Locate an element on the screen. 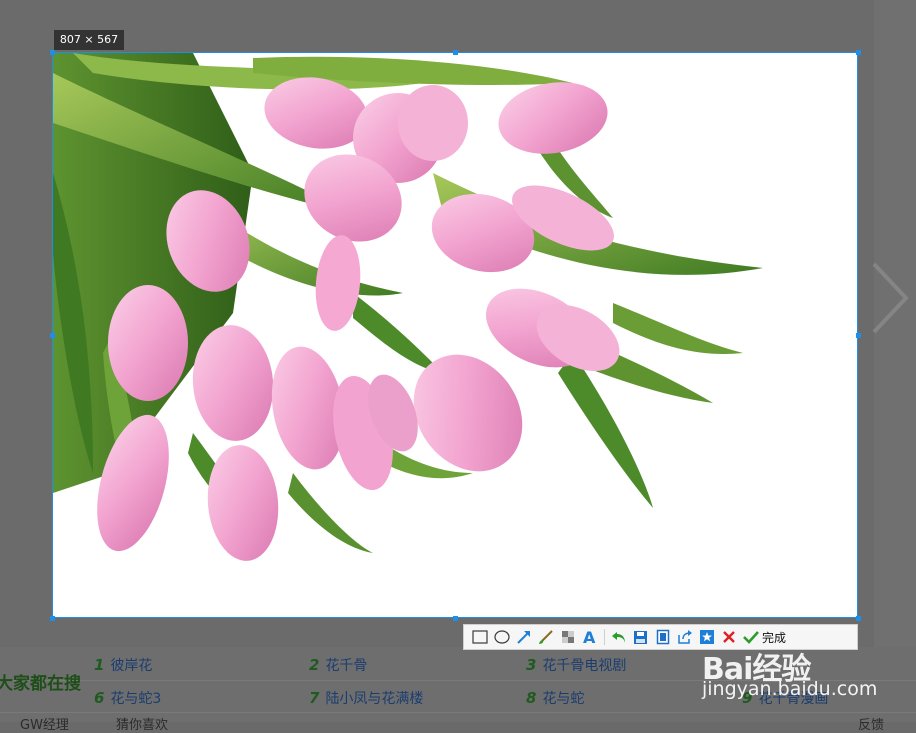  ellipse-tool is located at coordinates (501, 637).